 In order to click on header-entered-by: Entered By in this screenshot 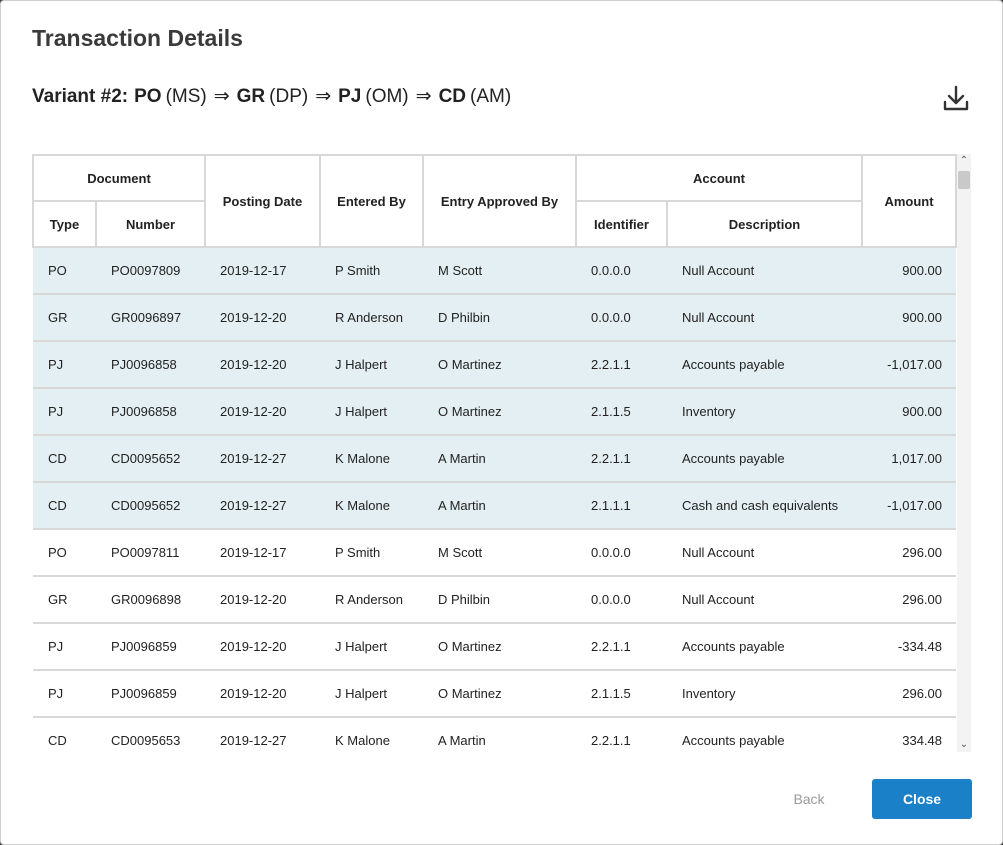, I will do `click(371, 201)`.